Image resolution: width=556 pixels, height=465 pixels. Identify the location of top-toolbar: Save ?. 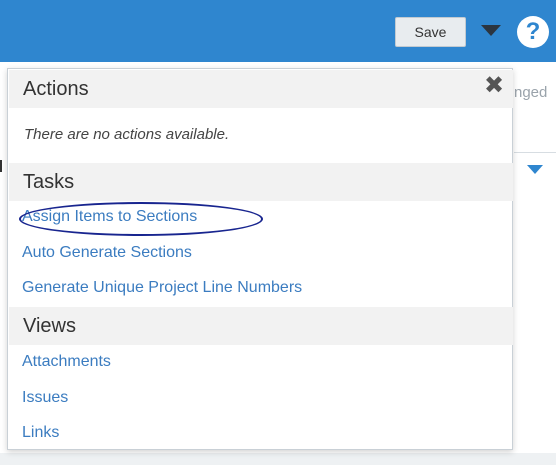
(278, 31).